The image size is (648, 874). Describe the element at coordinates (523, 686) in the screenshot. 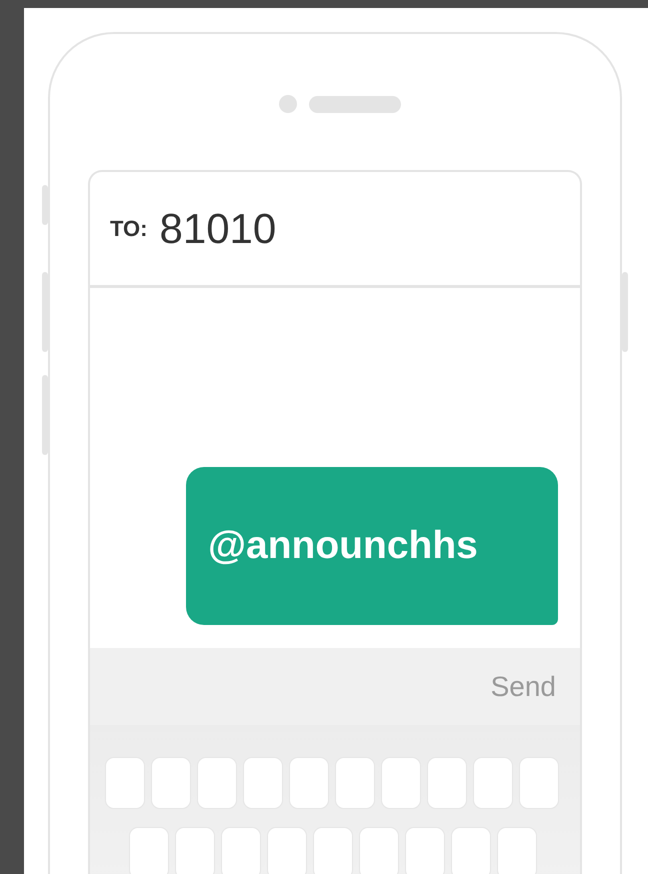

I see `send-button: Send` at that location.